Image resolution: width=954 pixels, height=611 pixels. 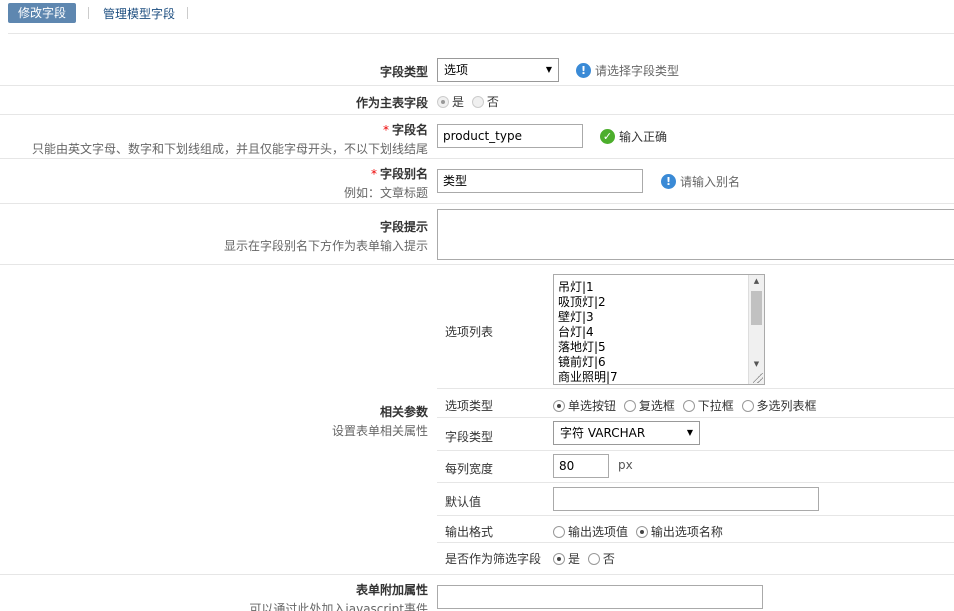 What do you see at coordinates (540, 181) in the screenshot?
I see `alias-input: 类型` at bounding box center [540, 181].